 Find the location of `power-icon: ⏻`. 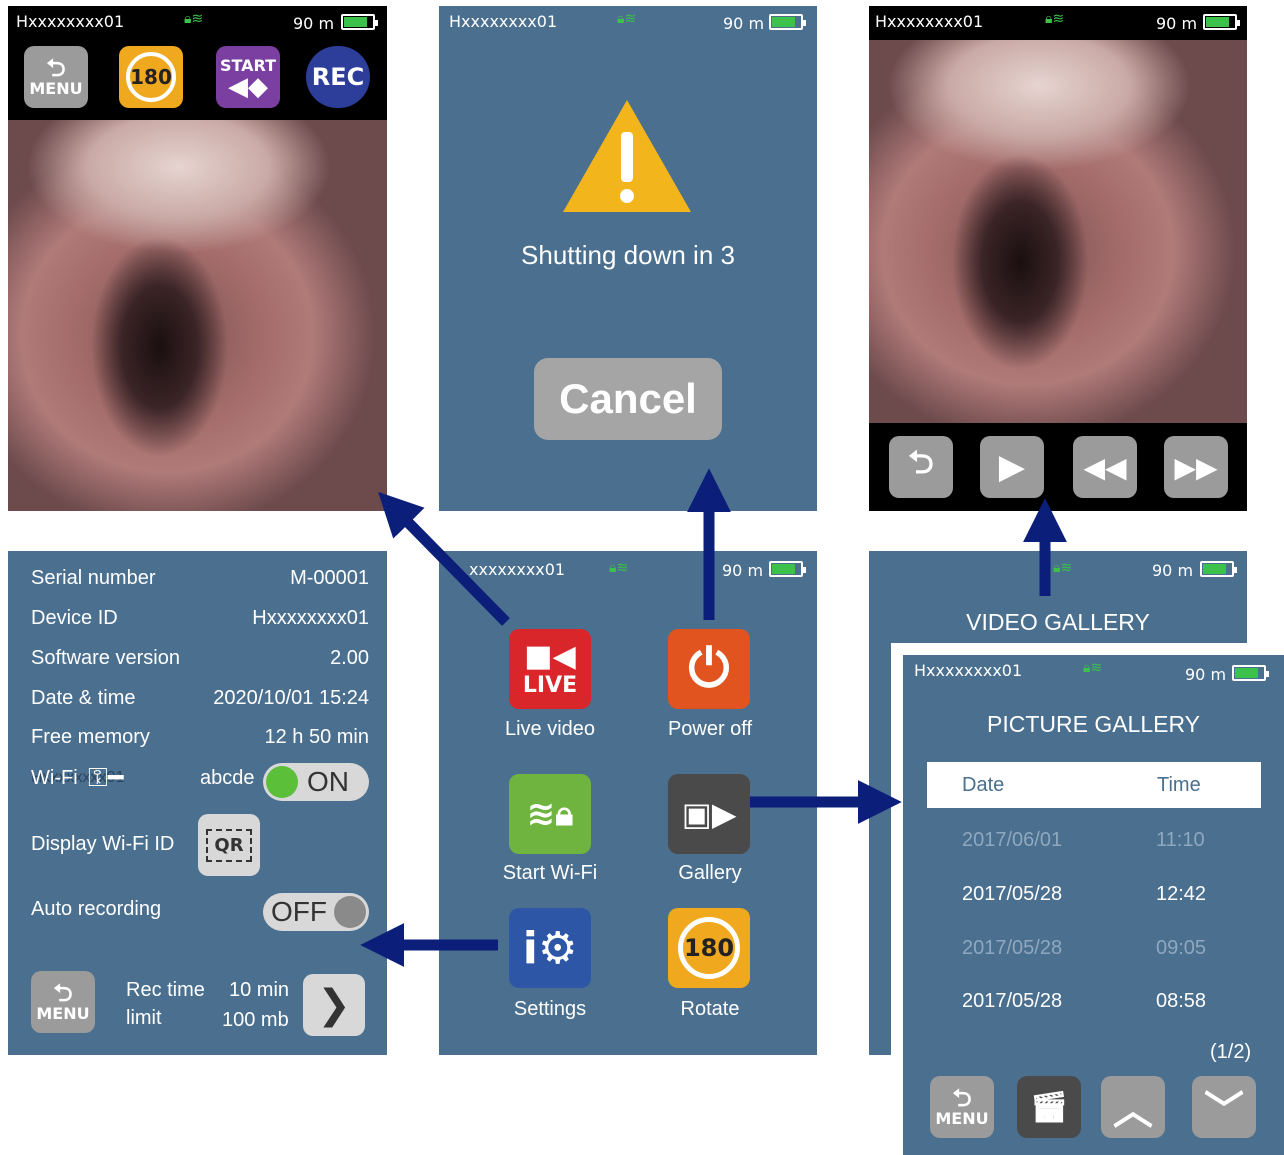

power-icon: ⏻ is located at coordinates (709, 668).